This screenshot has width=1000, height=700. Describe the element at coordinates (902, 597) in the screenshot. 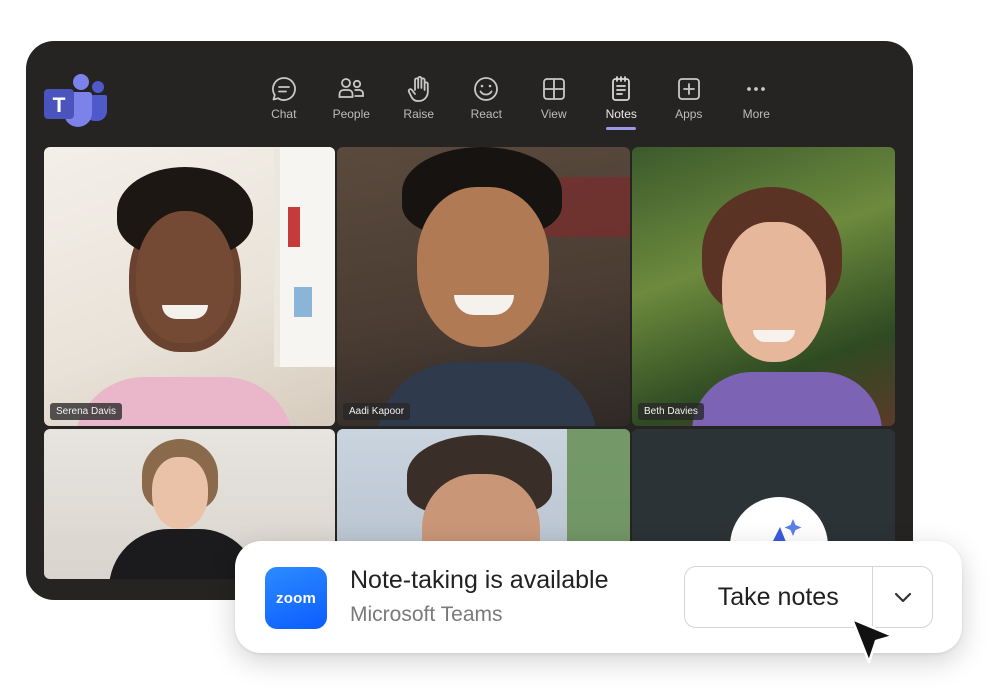

I see `chevron-down-icon` at that location.